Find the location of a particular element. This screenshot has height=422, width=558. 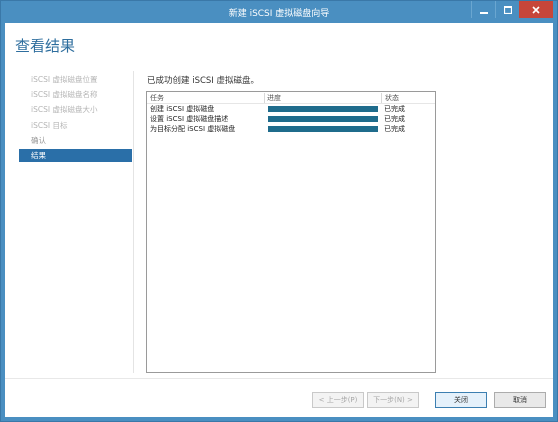

maximize-icon is located at coordinates (507, 9).